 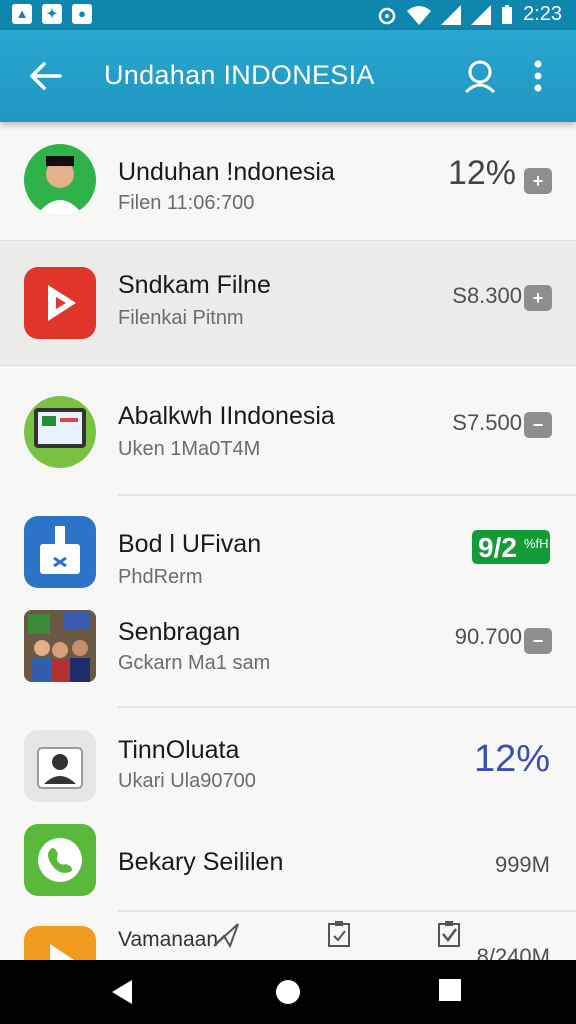 I want to click on item-value: 999M, so click(x=522, y=864).